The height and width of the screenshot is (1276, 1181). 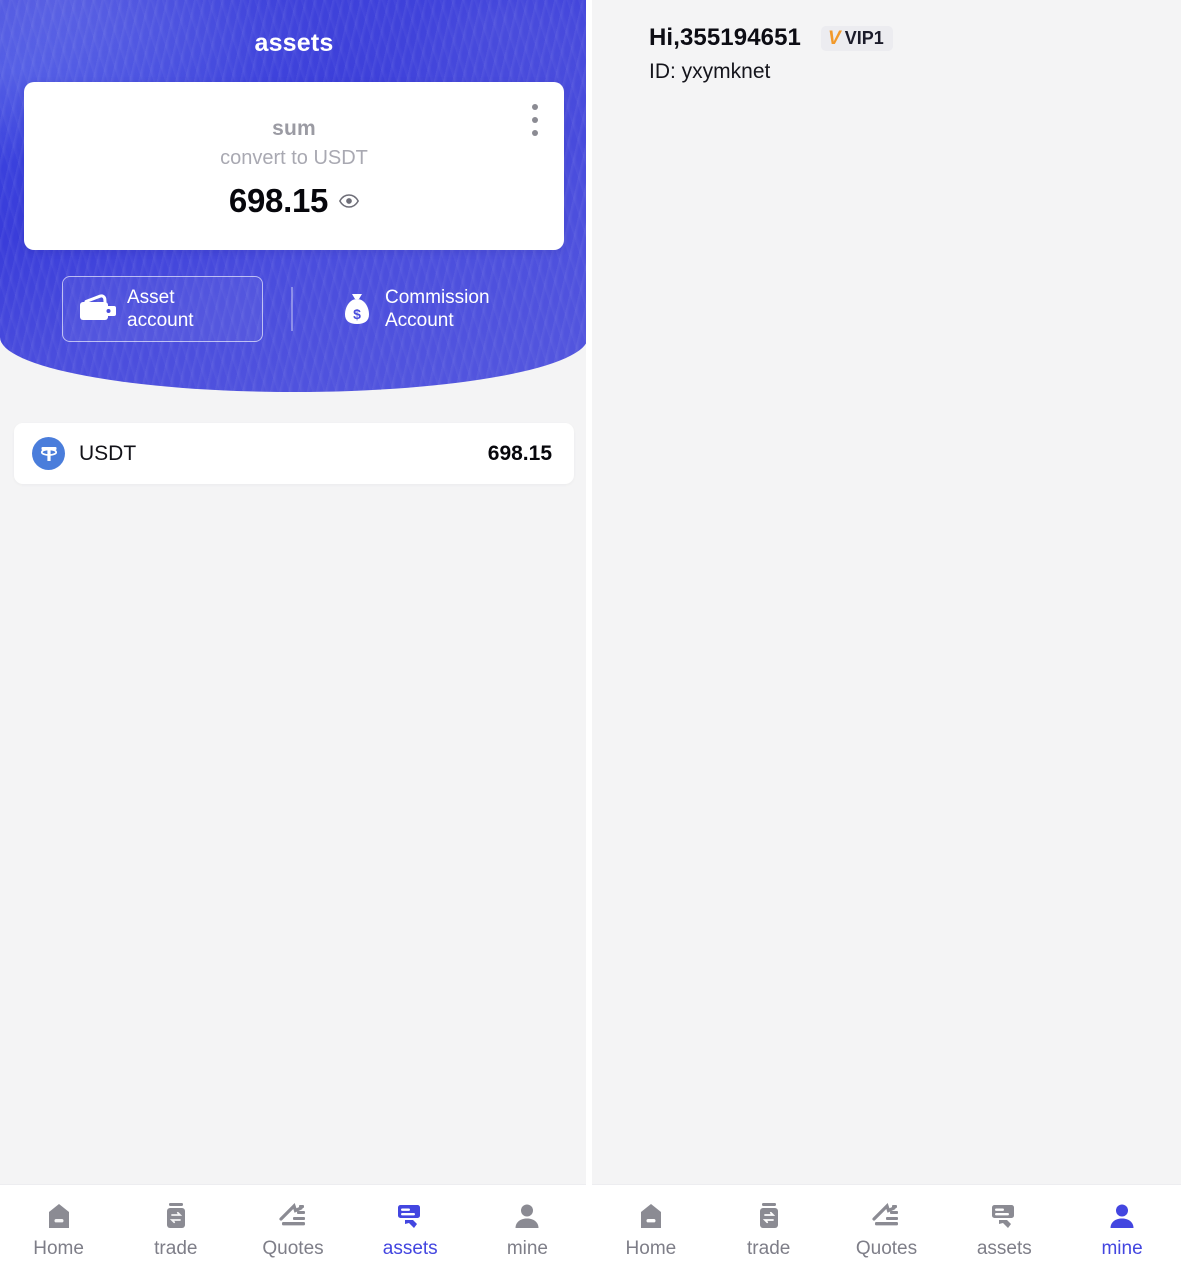 I want to click on asset-account-button: Asset account, so click(x=162, y=309).